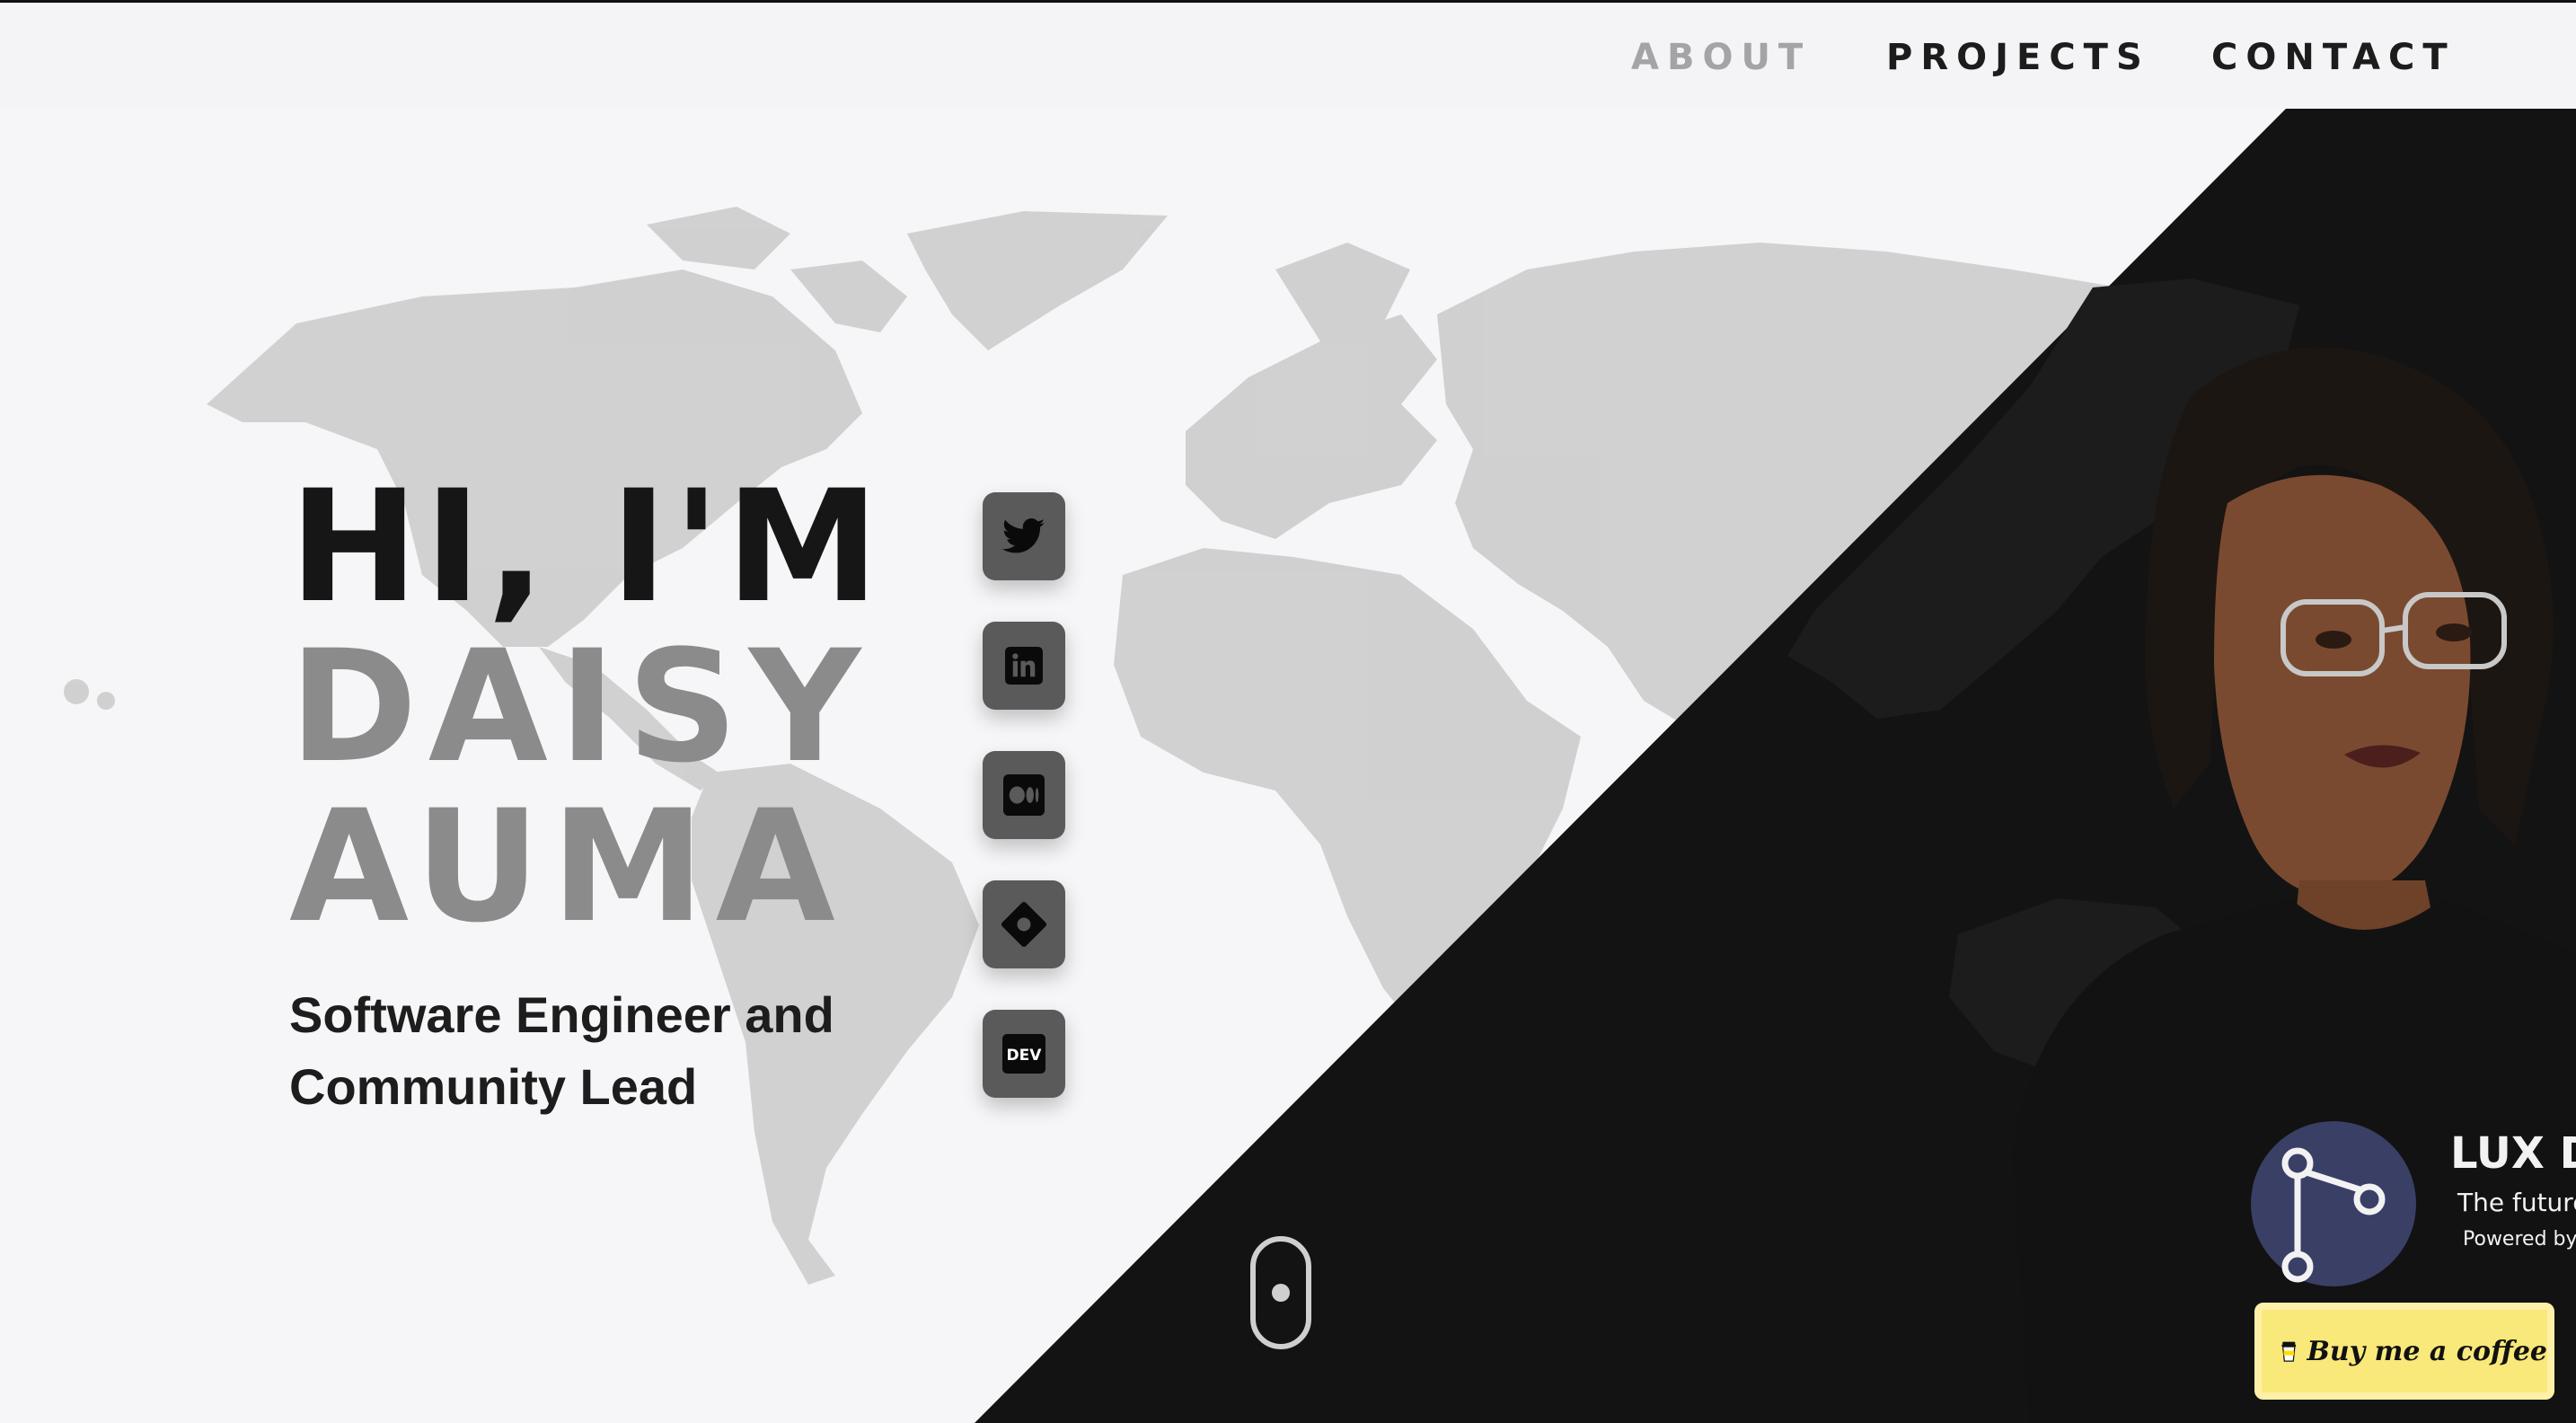 This screenshot has height=1423, width=2576. I want to click on dev-icon: DEV, so click(1023, 1054).